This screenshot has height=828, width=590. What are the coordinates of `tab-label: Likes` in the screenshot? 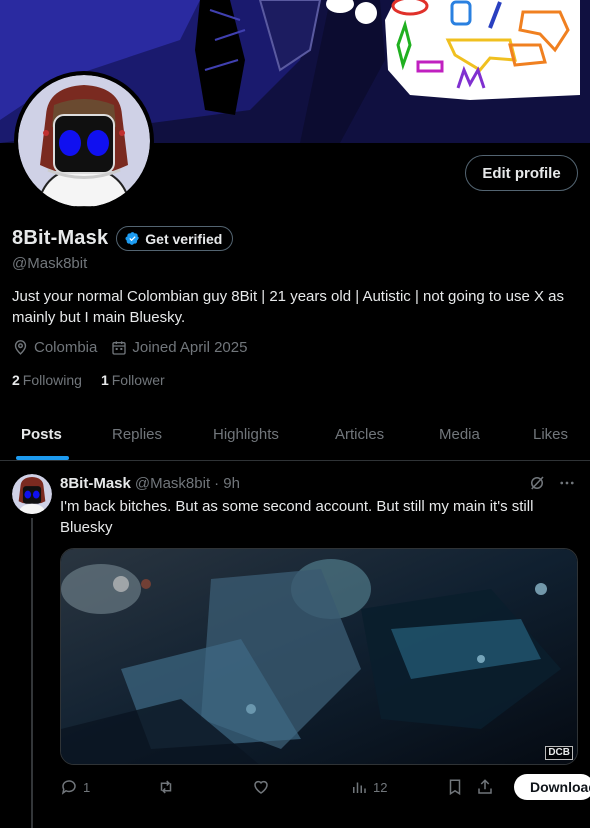 It's located at (551, 434).